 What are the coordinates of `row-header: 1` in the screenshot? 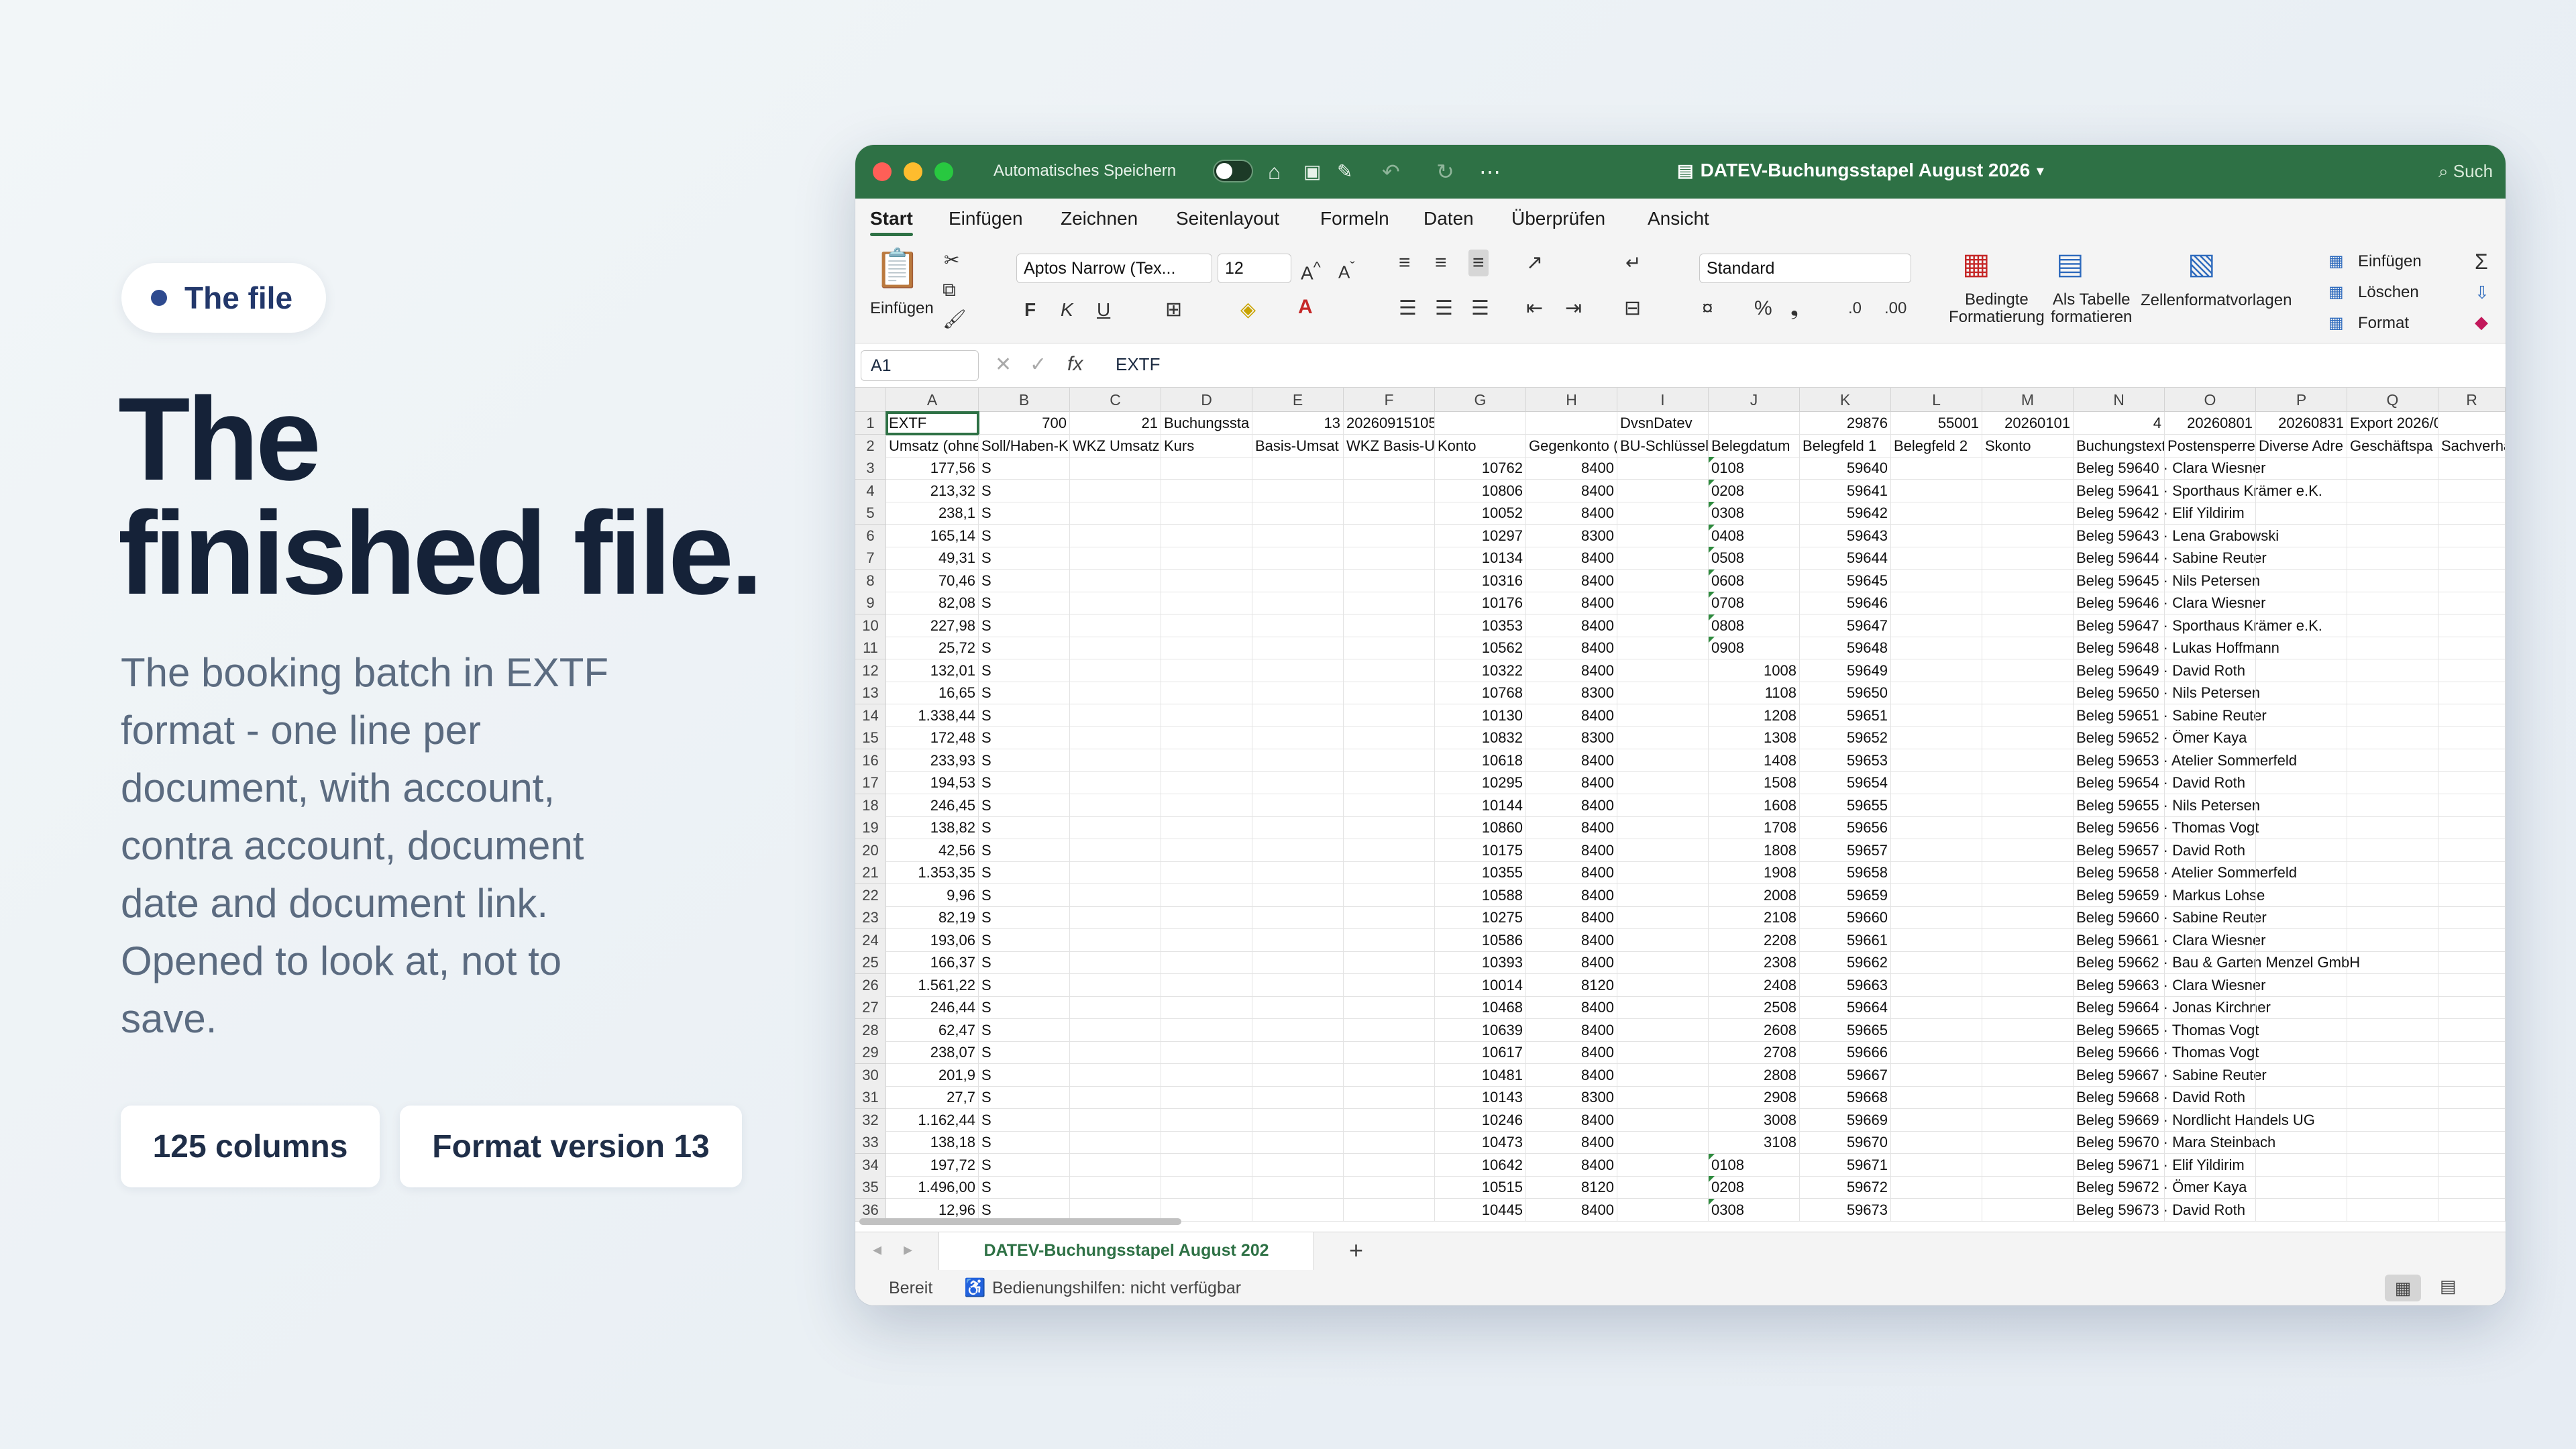 It's located at (870, 423).